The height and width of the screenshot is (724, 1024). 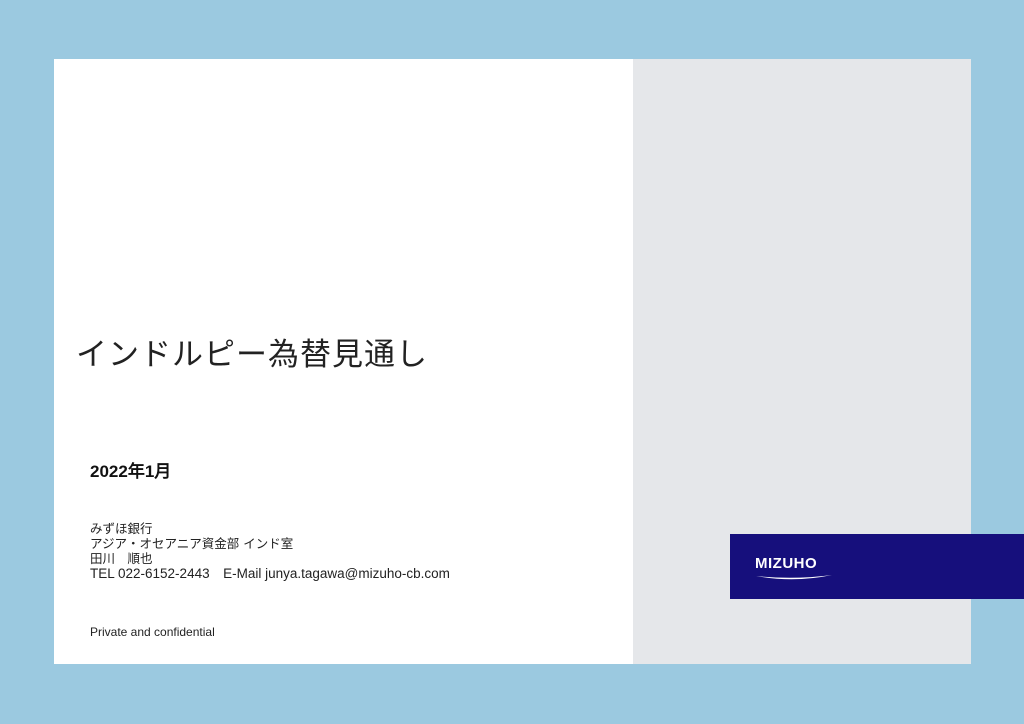 What do you see at coordinates (152, 632) in the screenshot?
I see `confidential-note: Private and confidential` at bounding box center [152, 632].